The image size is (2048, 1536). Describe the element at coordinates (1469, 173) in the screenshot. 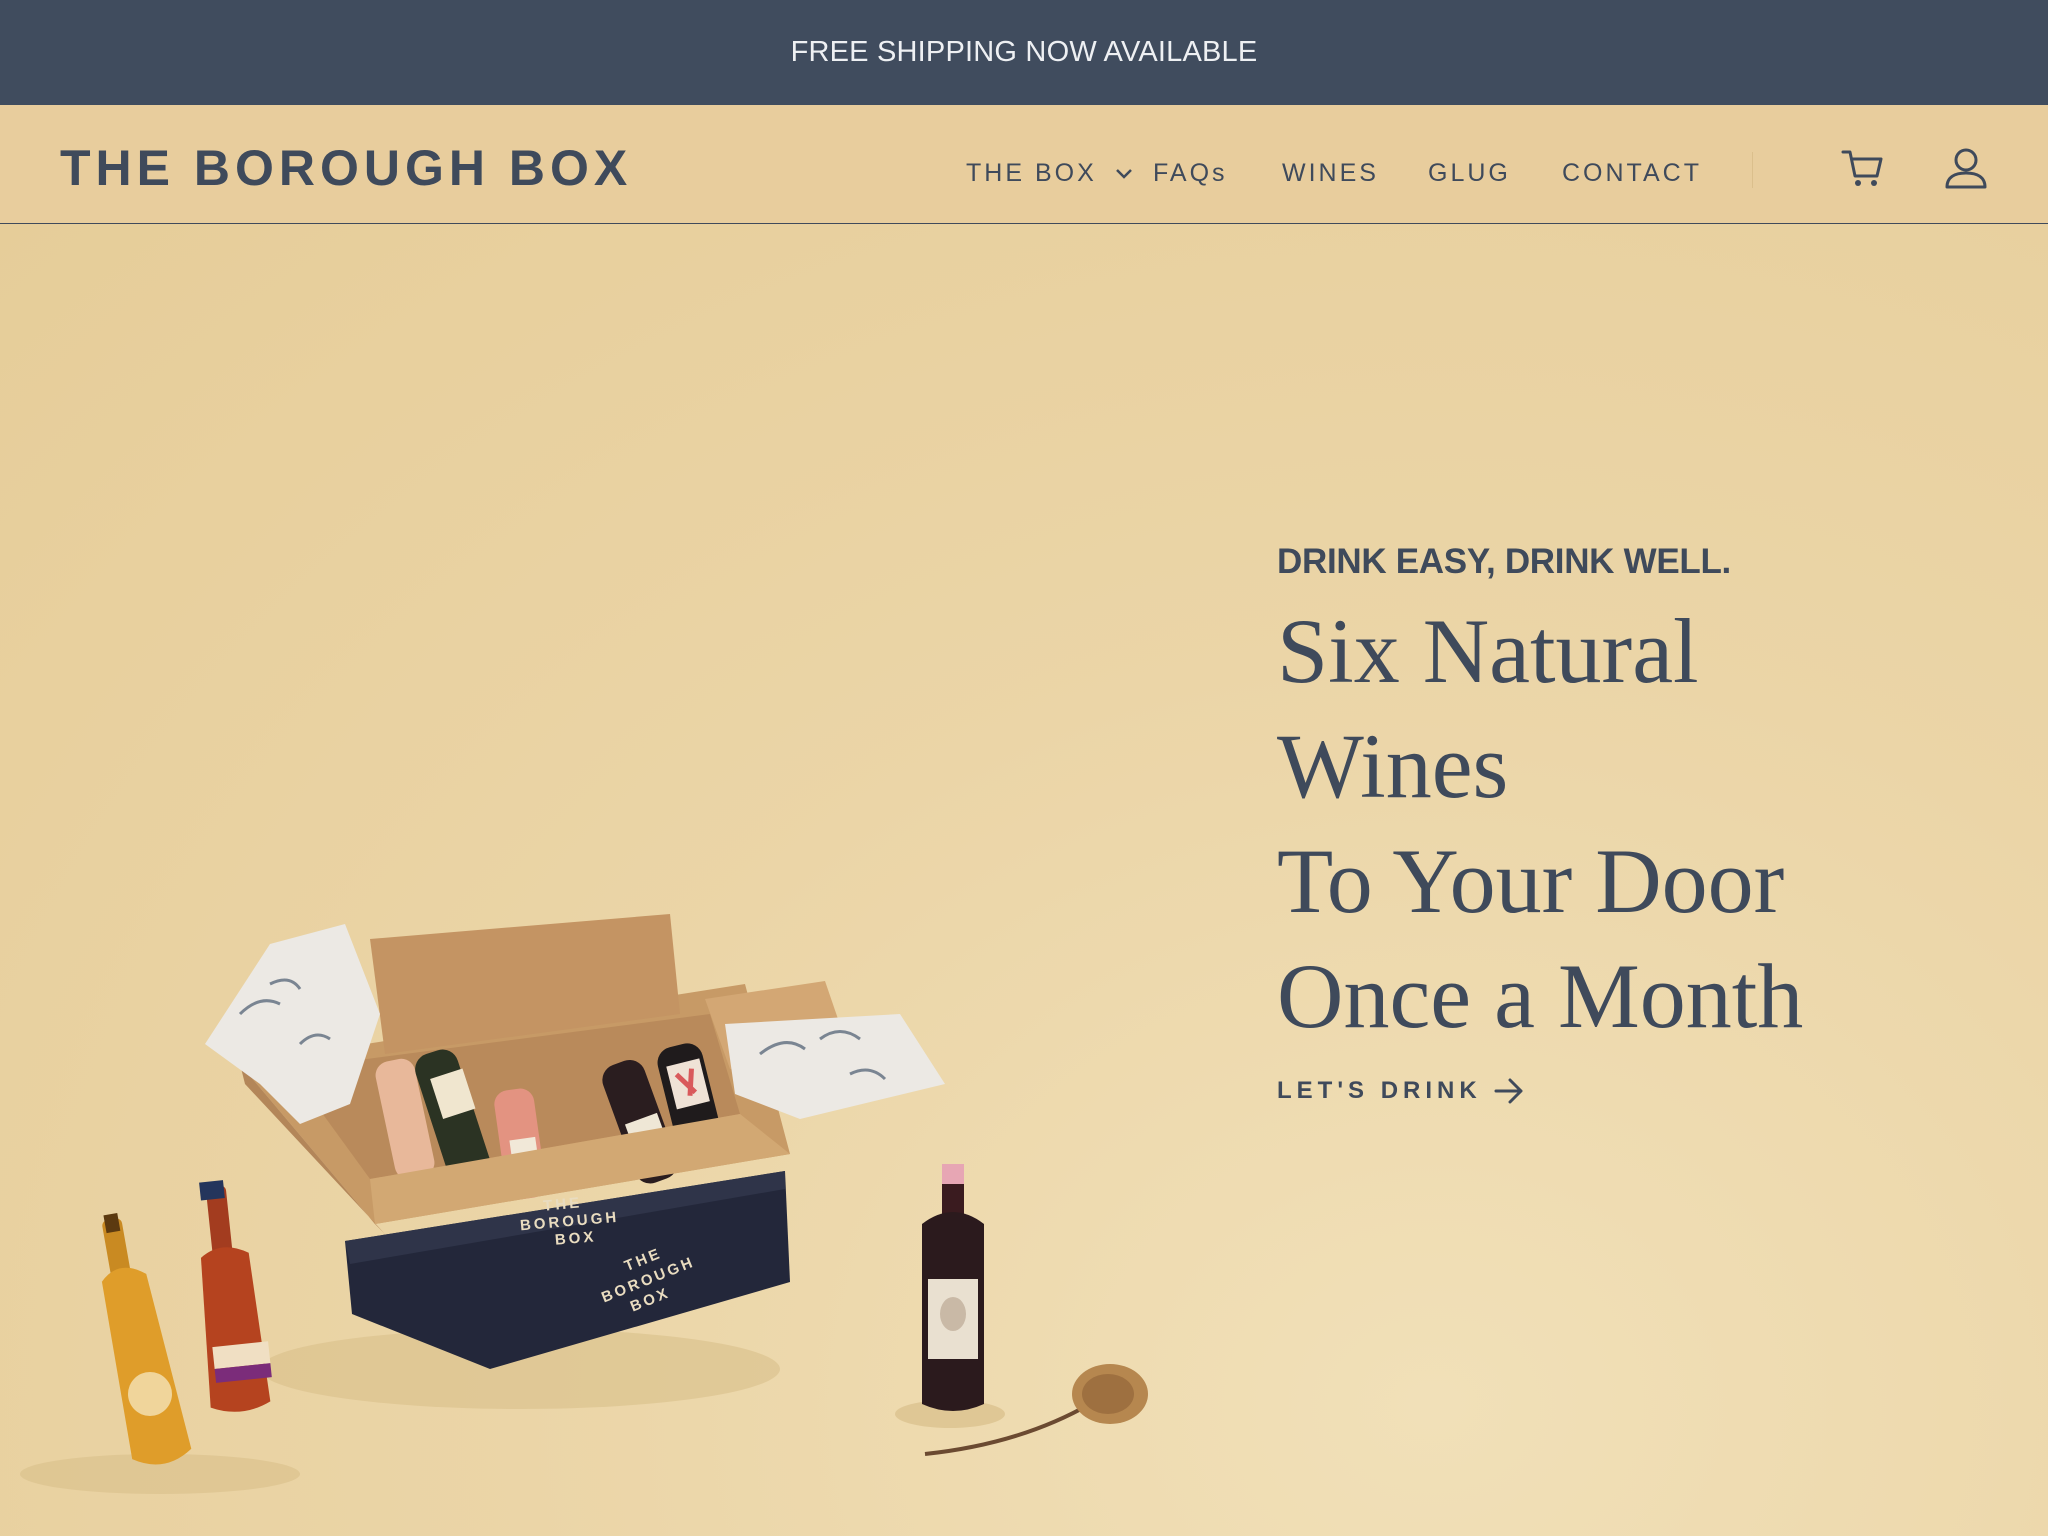

I see `nav-glug: GLUG` at that location.